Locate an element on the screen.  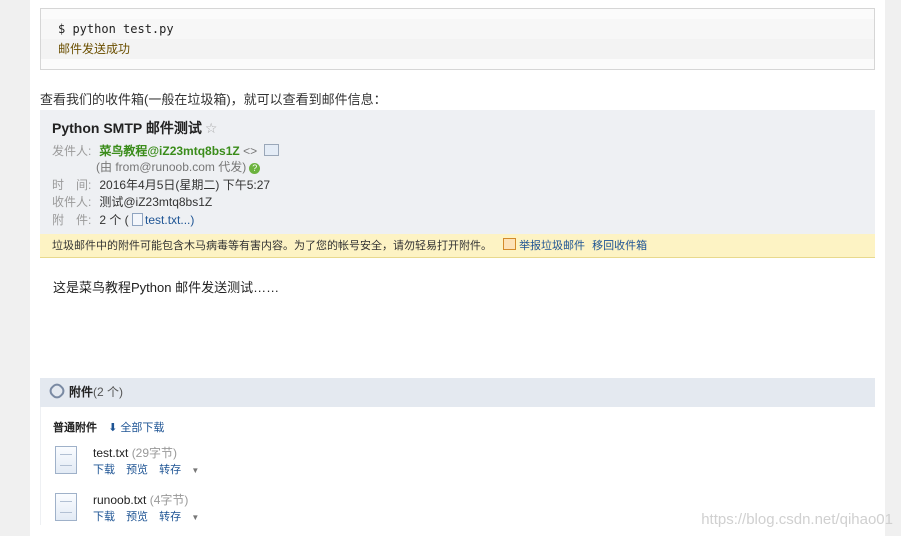
download-arrow-icon: ⬇ is located at coordinates (113, 428).